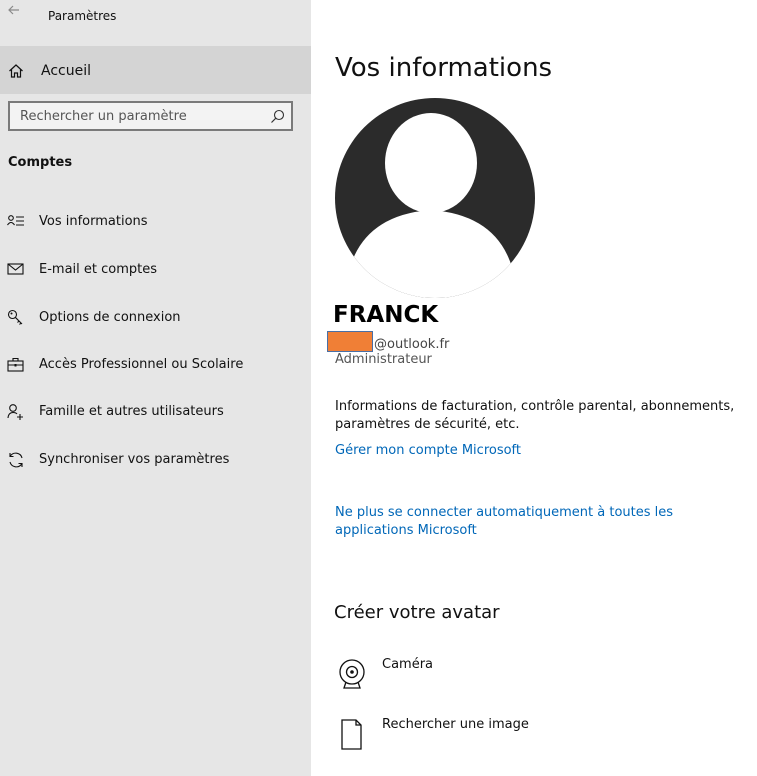  What do you see at coordinates (134, 459) in the screenshot?
I see `sidebar-item-label: Synchroniser vos paramètres` at bounding box center [134, 459].